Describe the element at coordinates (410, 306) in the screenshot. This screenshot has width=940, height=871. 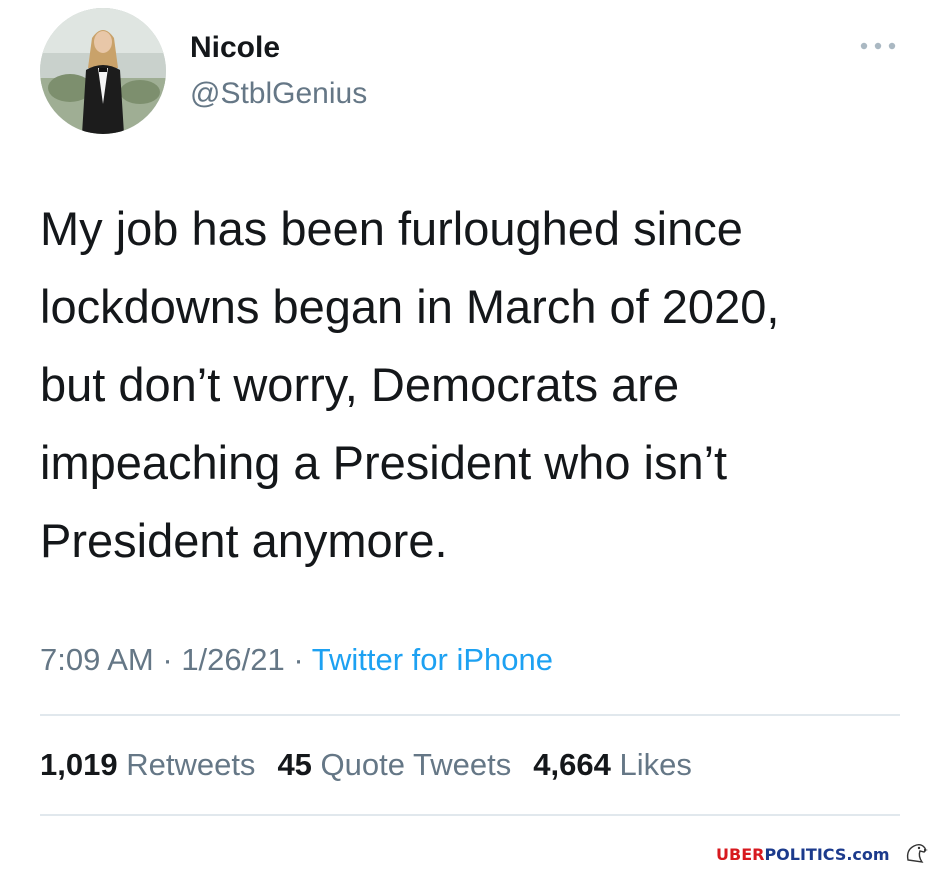
I see `tweet-text-line: lockdowns began in March of 2020,` at that location.